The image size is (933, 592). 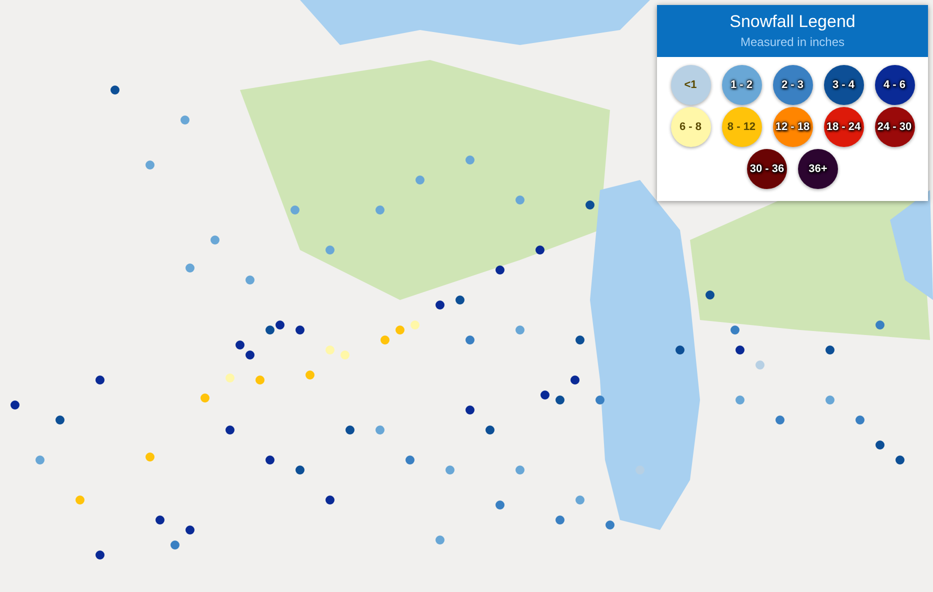 I want to click on legend-title: Snowfall Legend, so click(x=793, y=22).